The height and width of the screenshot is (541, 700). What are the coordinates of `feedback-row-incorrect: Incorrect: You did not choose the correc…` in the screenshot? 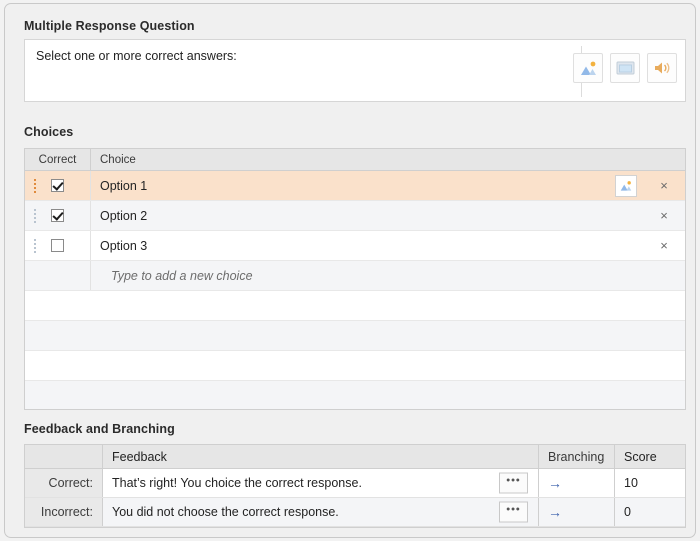 It's located at (355, 512).